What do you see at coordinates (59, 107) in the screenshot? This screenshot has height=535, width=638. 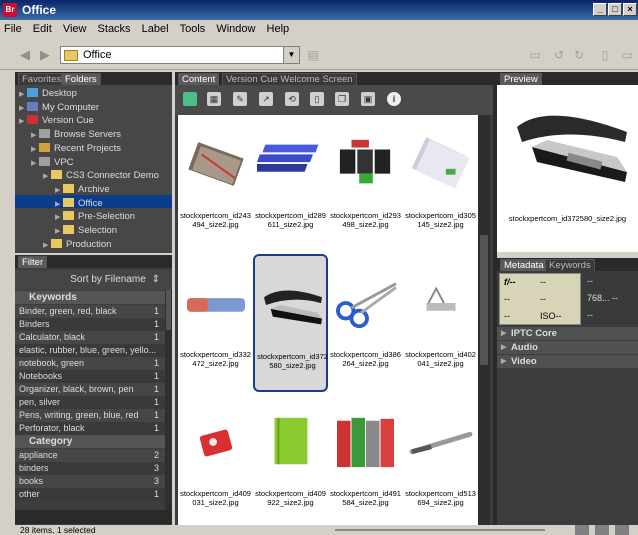 I see `tree-item: ▶ My Computer` at bounding box center [59, 107].